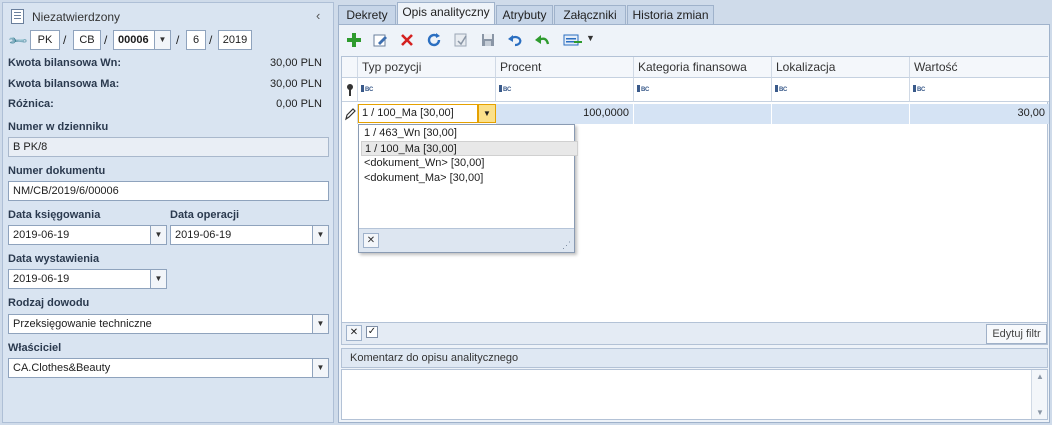  Describe the element at coordinates (469, 133) in the screenshot. I see `dropdown-option: 1 / 463_Wn [30,00]` at that location.